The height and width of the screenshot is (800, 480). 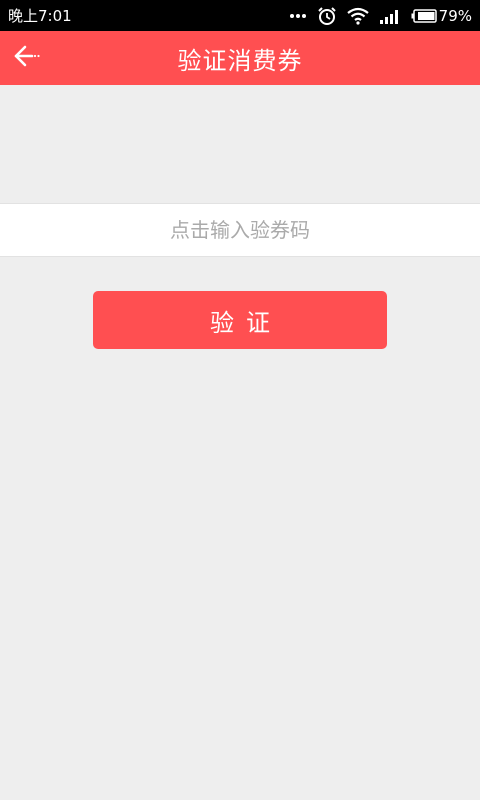 I want to click on status-left: 晚上7:01, so click(x=40, y=15).